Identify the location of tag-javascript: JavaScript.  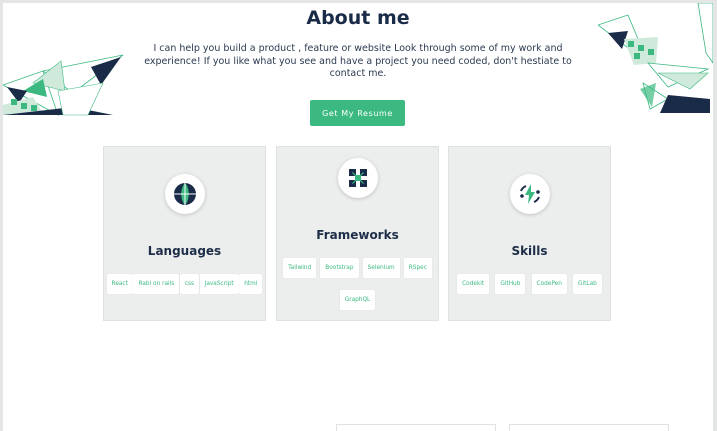
(219, 284).